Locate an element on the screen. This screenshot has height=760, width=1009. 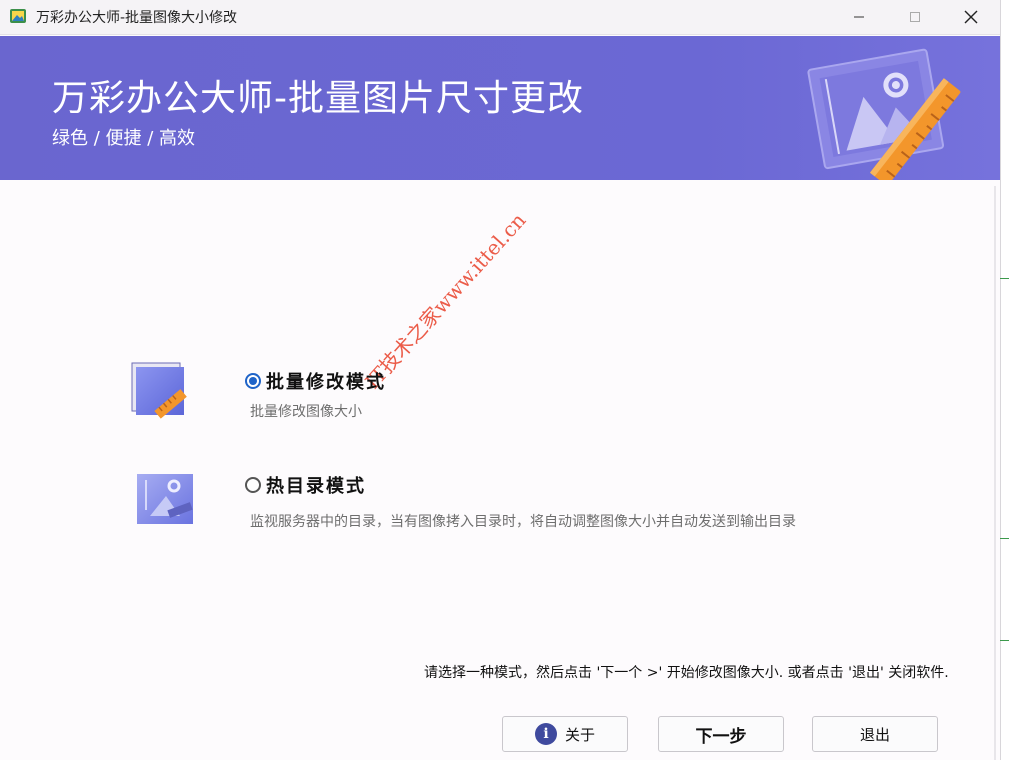
mode-desc-batch: 批量修改图像大小 is located at coordinates (306, 412).